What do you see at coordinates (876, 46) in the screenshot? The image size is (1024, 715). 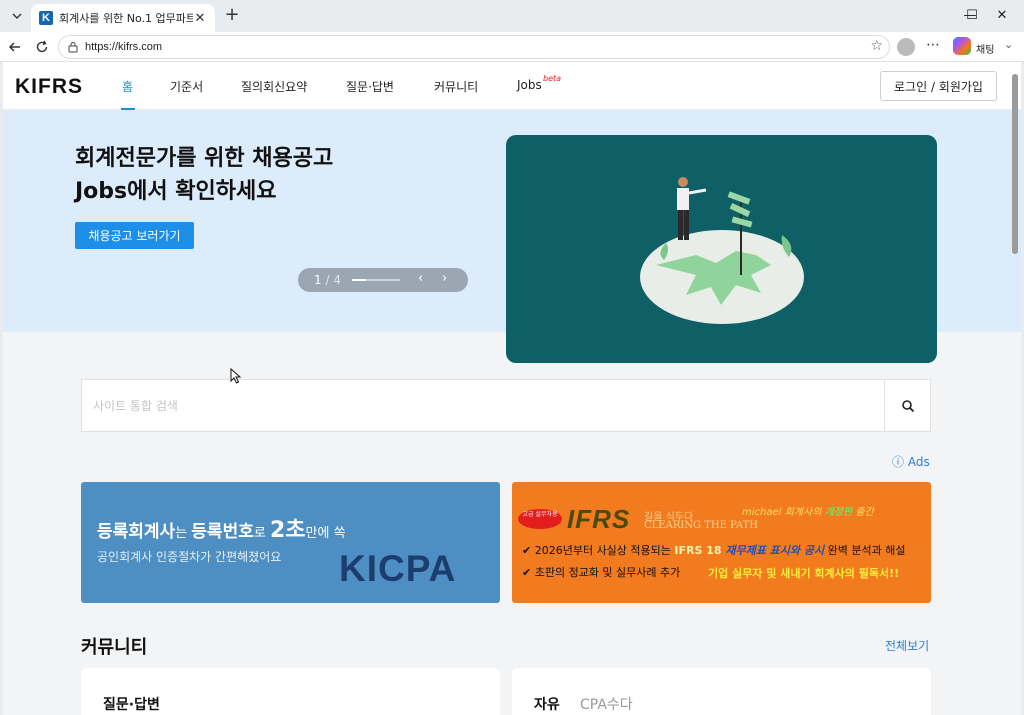 I see `favorite-star-icon: ☆` at bounding box center [876, 46].